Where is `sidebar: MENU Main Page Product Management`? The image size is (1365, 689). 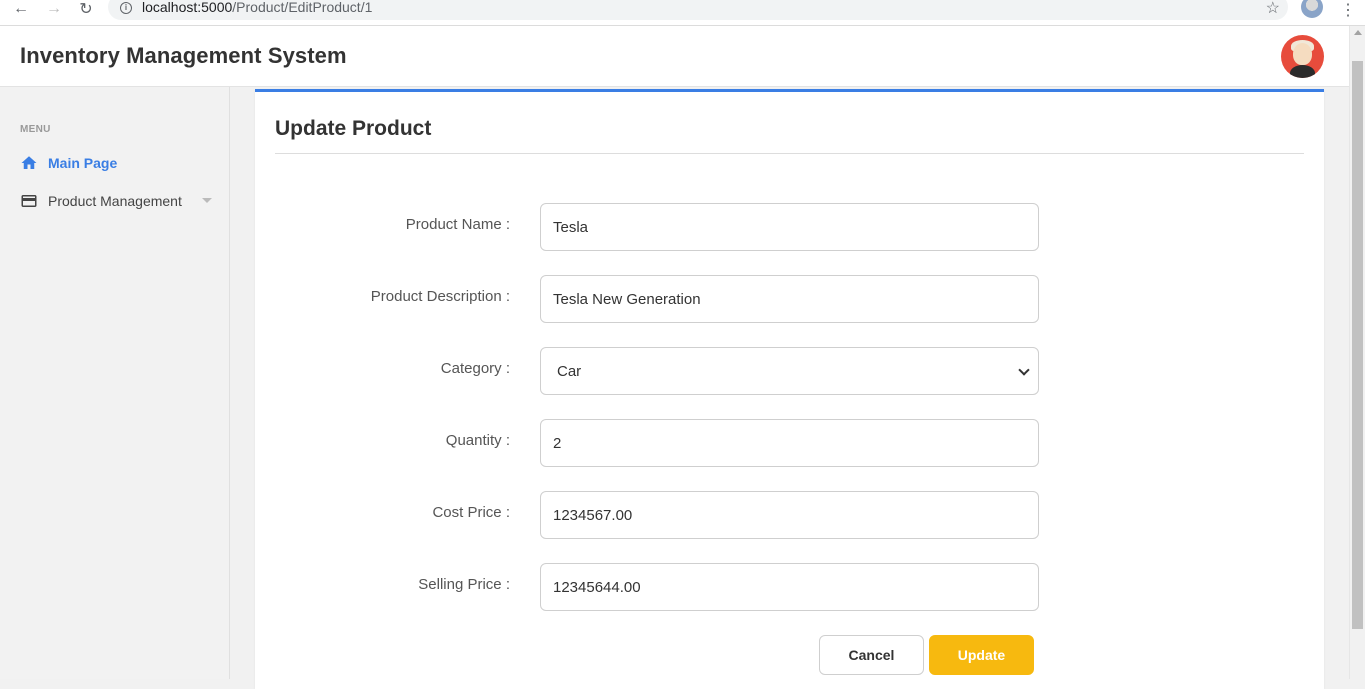 sidebar: MENU Main Page Product Management is located at coordinates (115, 383).